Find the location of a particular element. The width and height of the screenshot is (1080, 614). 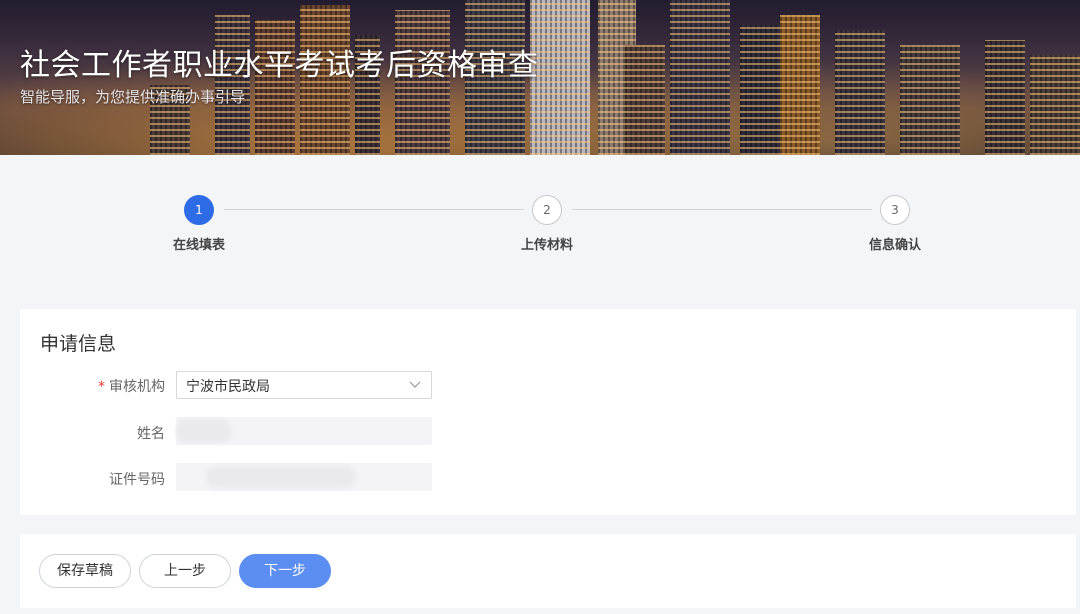

save-draft-button: 保存草稿 is located at coordinates (85, 571).